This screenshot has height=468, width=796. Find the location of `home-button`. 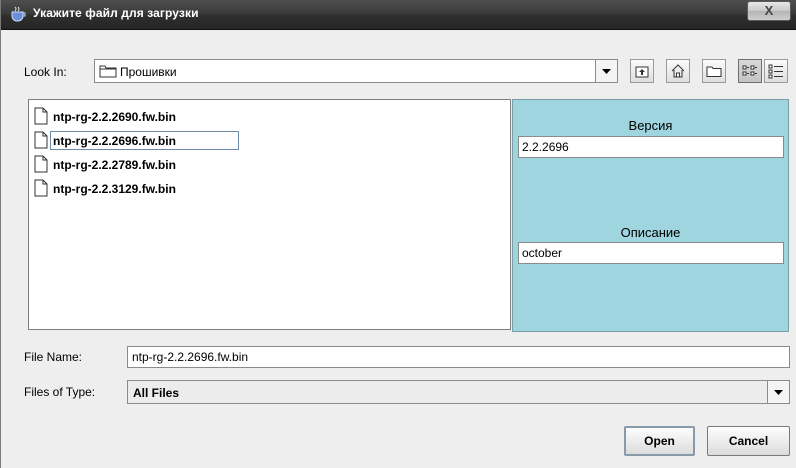

home-button is located at coordinates (678, 71).